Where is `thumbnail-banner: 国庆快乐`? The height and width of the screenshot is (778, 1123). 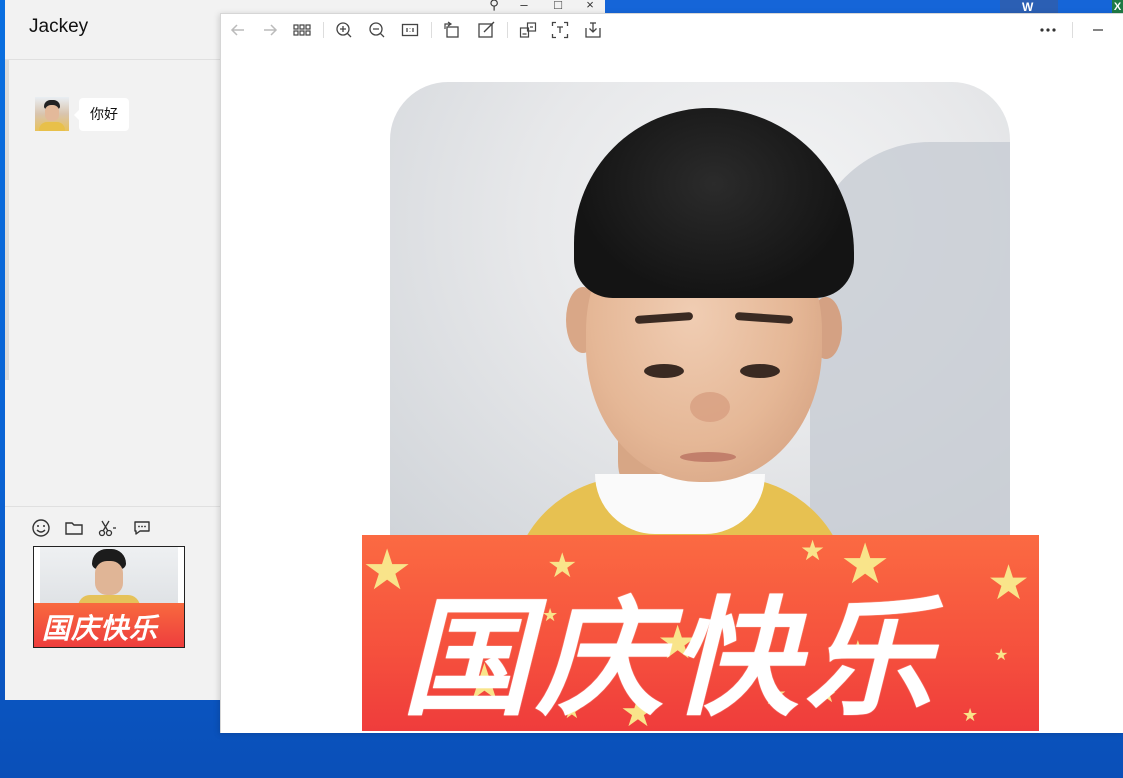 thumbnail-banner: 国庆快乐 is located at coordinates (109, 625).